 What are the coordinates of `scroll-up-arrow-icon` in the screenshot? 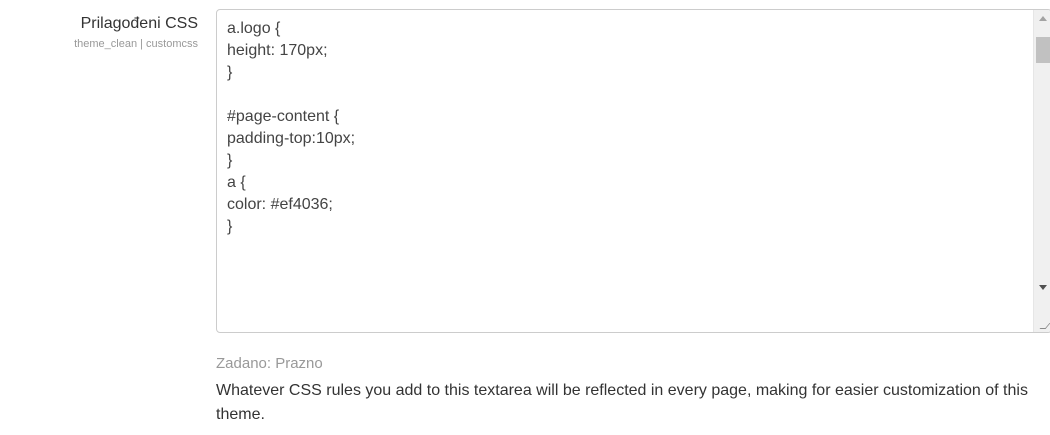 It's located at (1043, 18).